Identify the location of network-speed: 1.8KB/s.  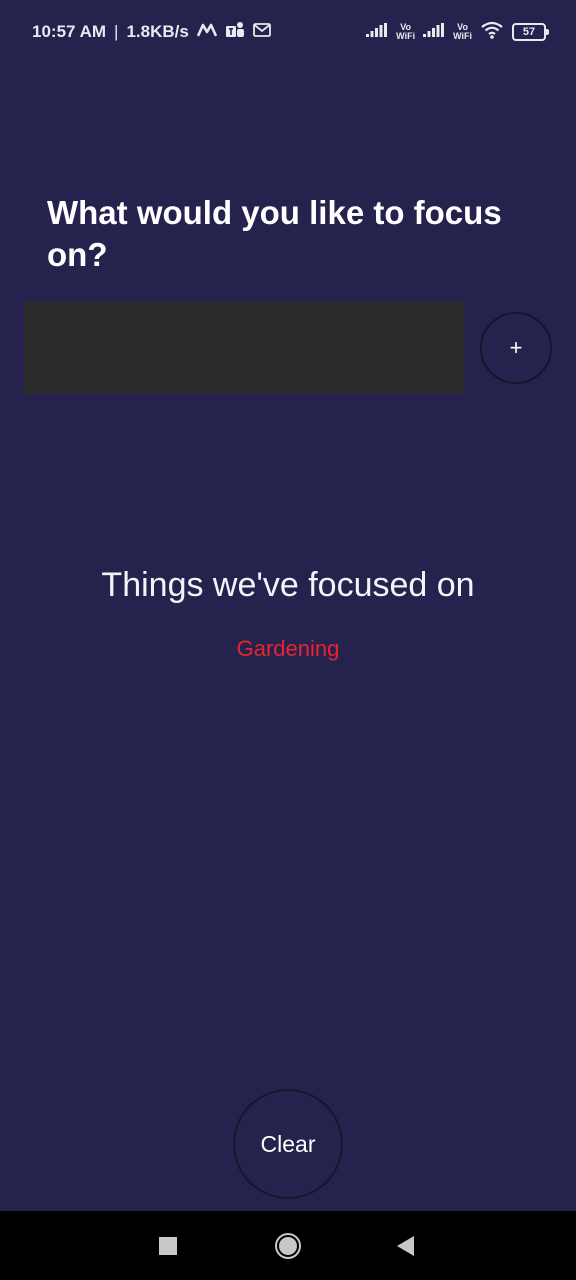
(157, 31).